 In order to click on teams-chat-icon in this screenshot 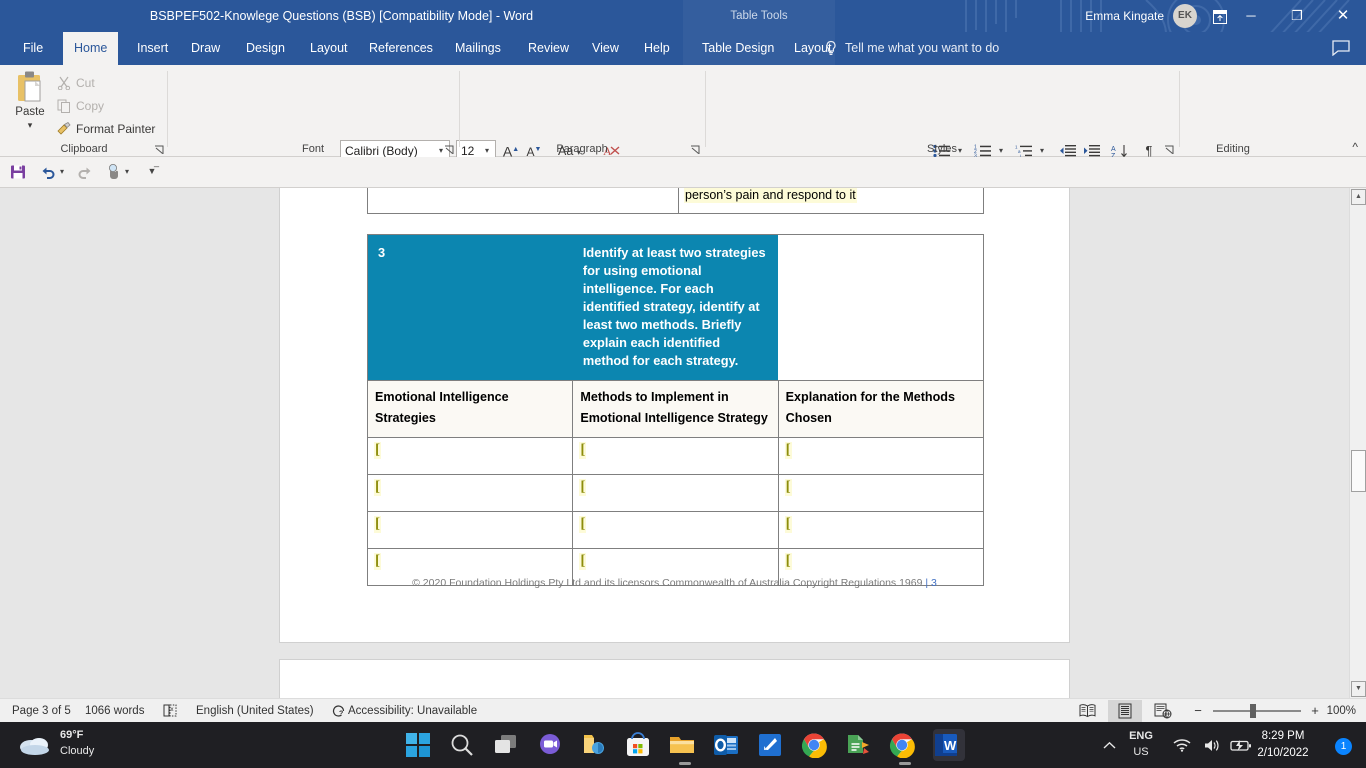, I will do `click(553, 745)`.